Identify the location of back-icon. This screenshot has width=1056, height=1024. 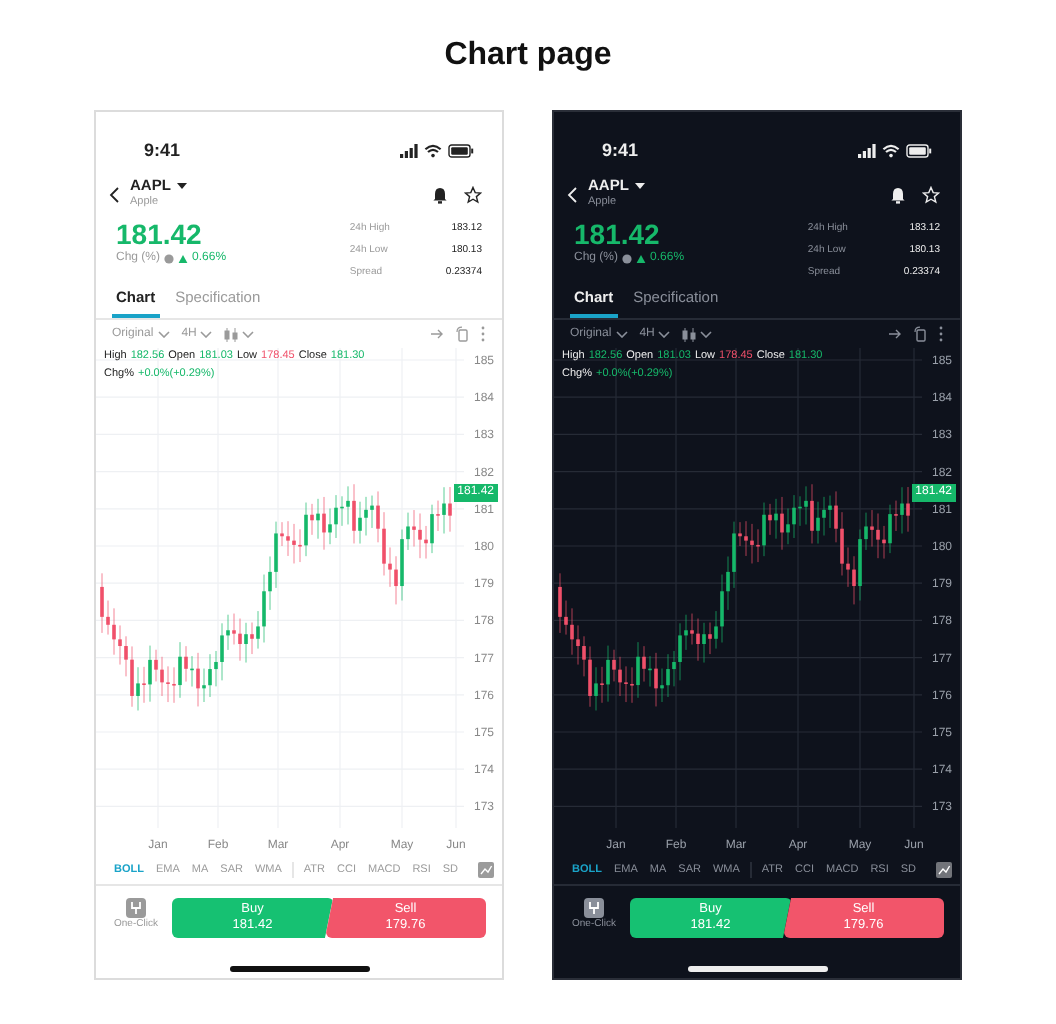
(115, 194).